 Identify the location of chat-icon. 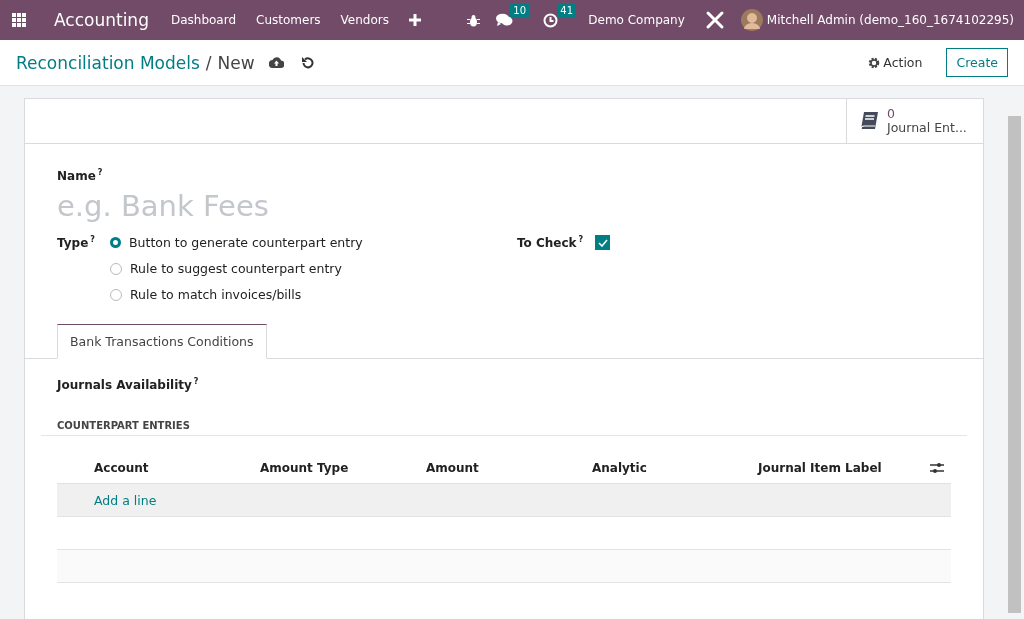
(505, 20).